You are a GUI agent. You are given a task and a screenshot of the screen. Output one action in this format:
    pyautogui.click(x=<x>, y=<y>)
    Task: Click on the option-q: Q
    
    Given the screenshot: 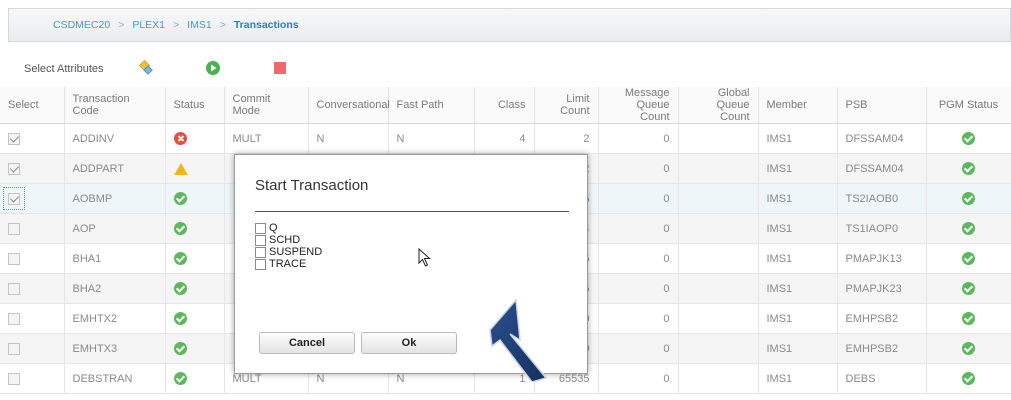 What is the action you would take?
    pyautogui.click(x=266, y=228)
    